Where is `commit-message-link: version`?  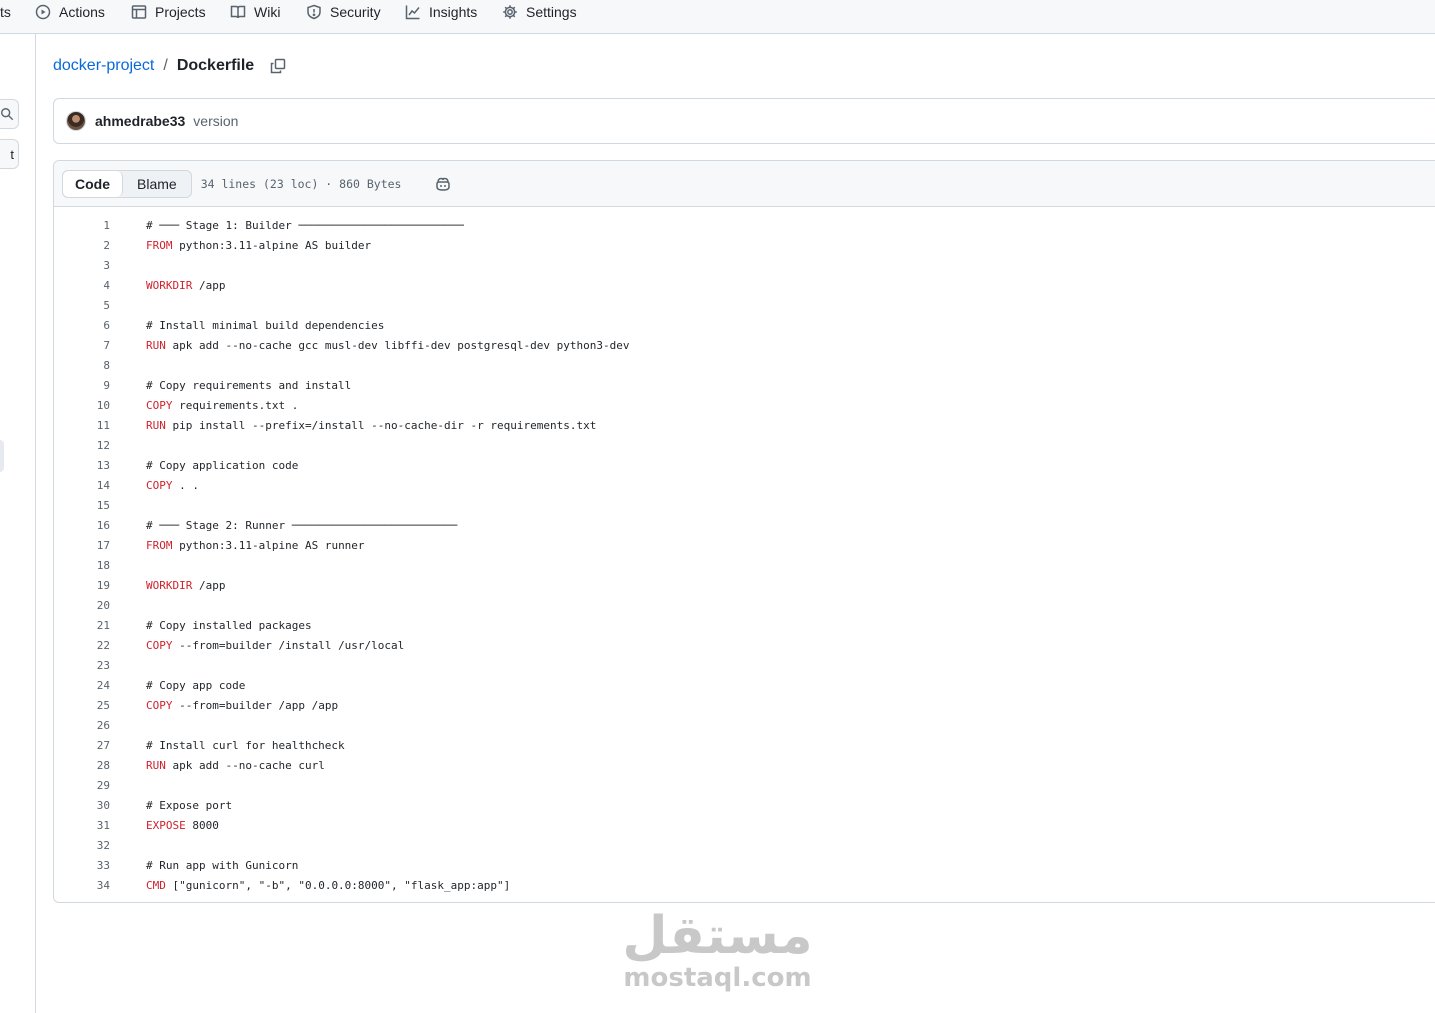
commit-message-link: version is located at coordinates (215, 121).